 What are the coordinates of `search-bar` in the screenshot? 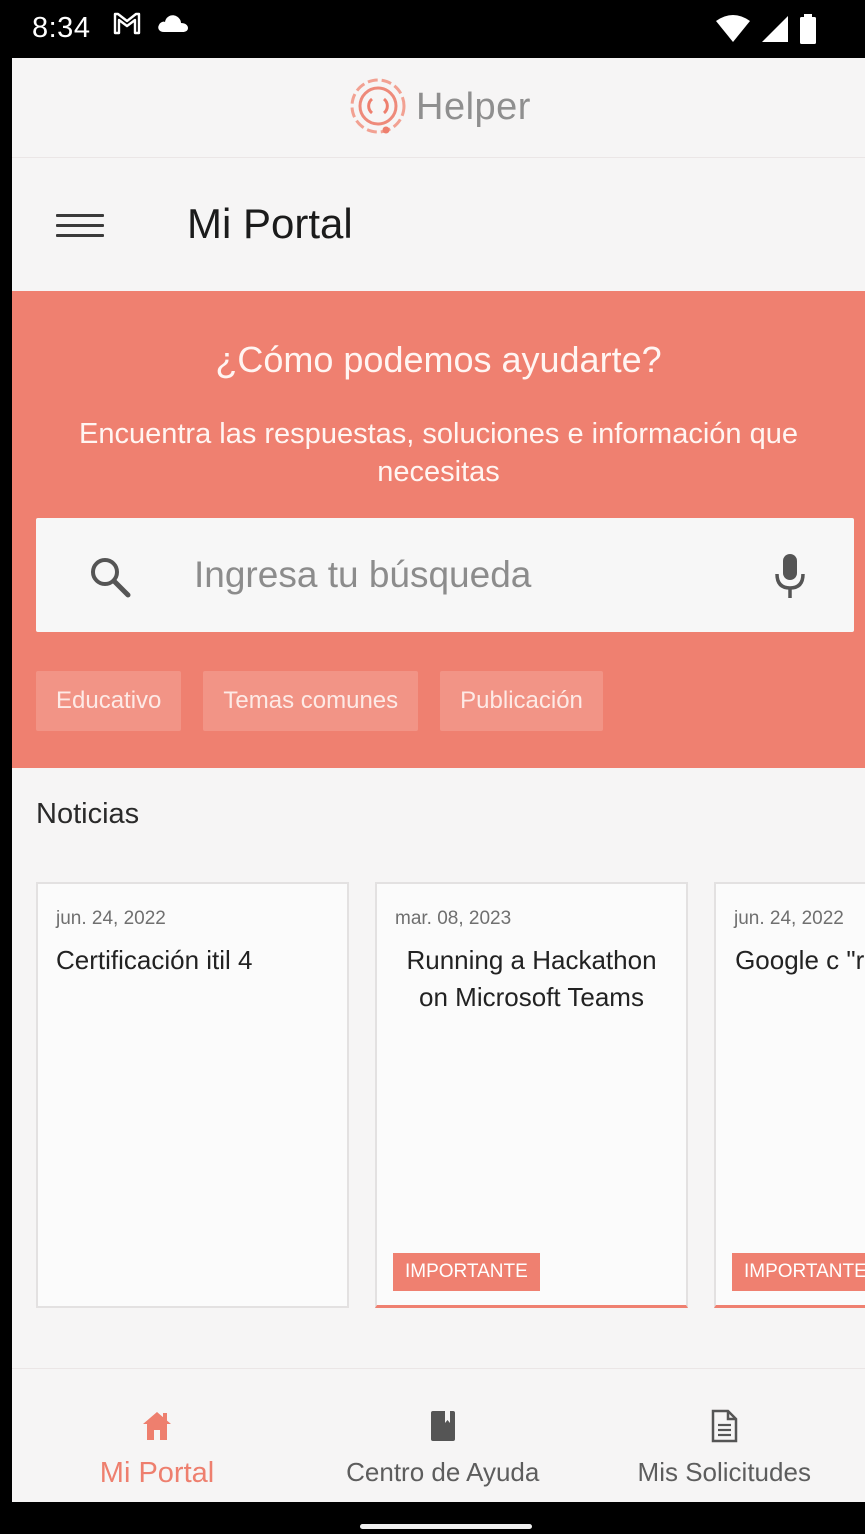 It's located at (445, 575).